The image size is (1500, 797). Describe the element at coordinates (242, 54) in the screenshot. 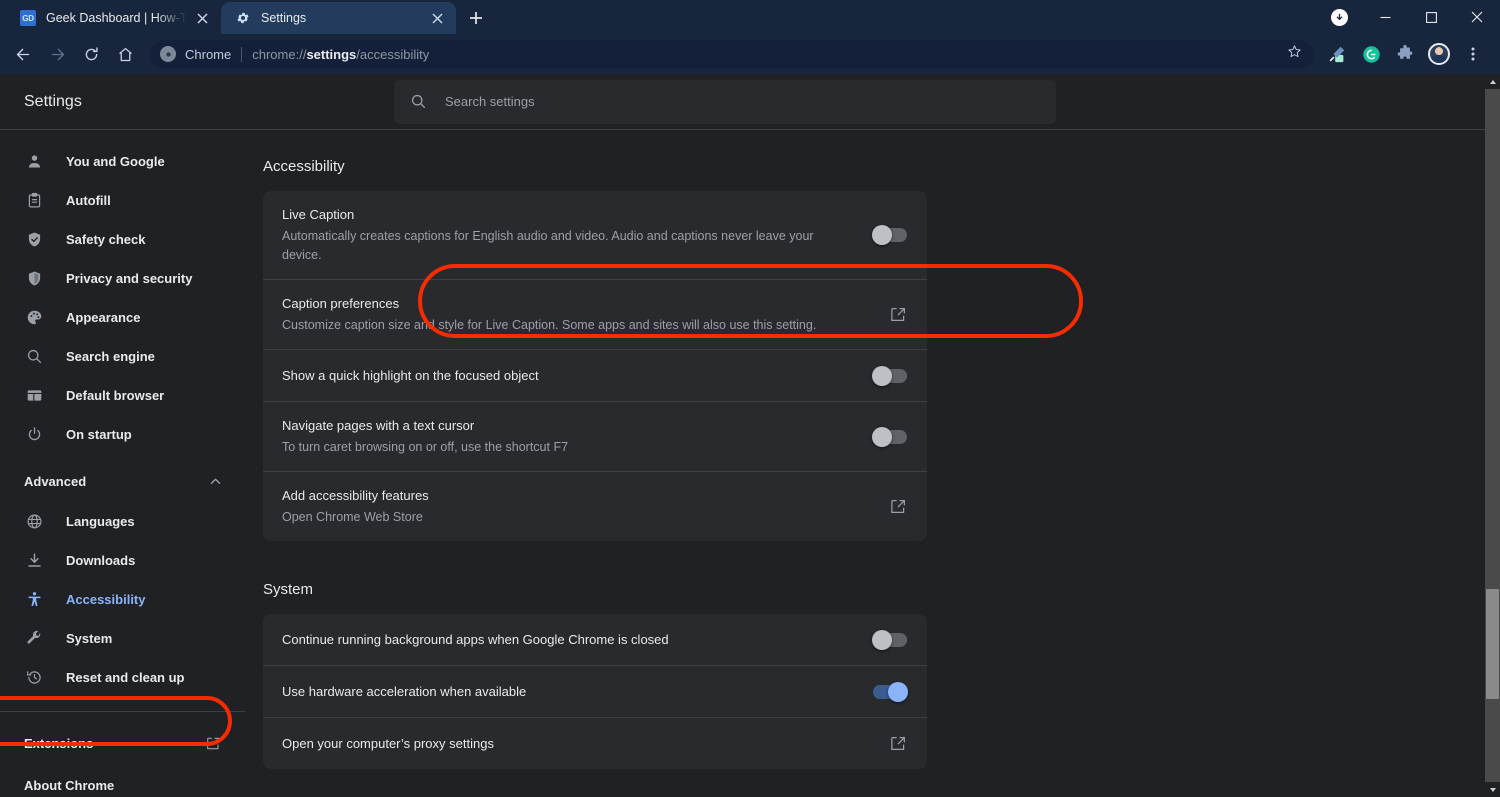

I see `omnibox-separator` at that location.